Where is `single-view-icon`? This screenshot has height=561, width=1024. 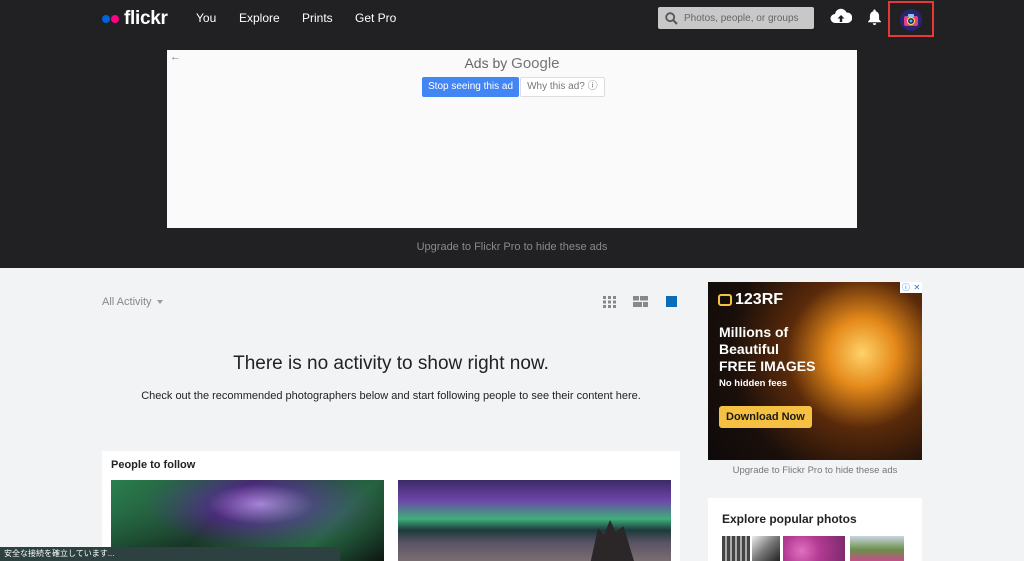
single-view-icon is located at coordinates (671, 301).